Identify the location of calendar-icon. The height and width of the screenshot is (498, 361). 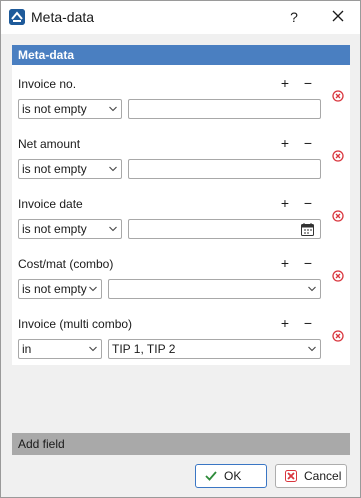
(307, 229).